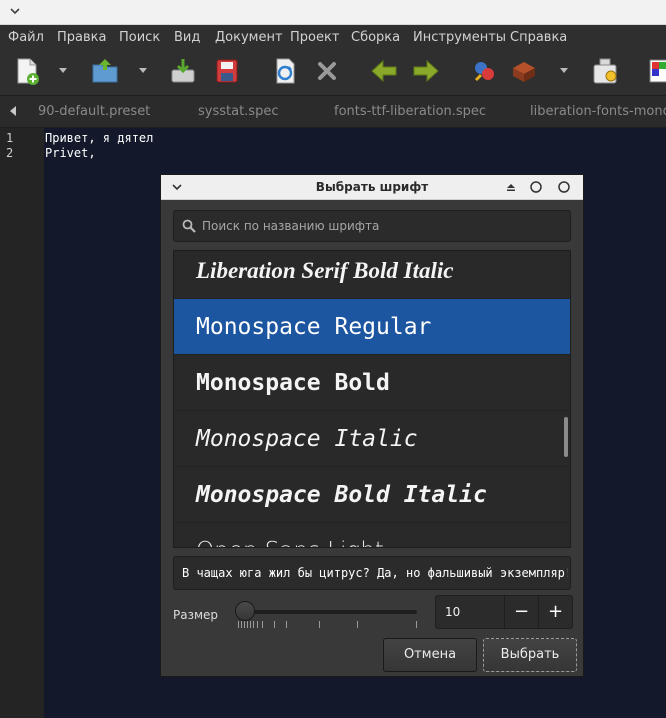 Image resolution: width=666 pixels, height=718 pixels. I want to click on reload-icon, so click(285, 71).